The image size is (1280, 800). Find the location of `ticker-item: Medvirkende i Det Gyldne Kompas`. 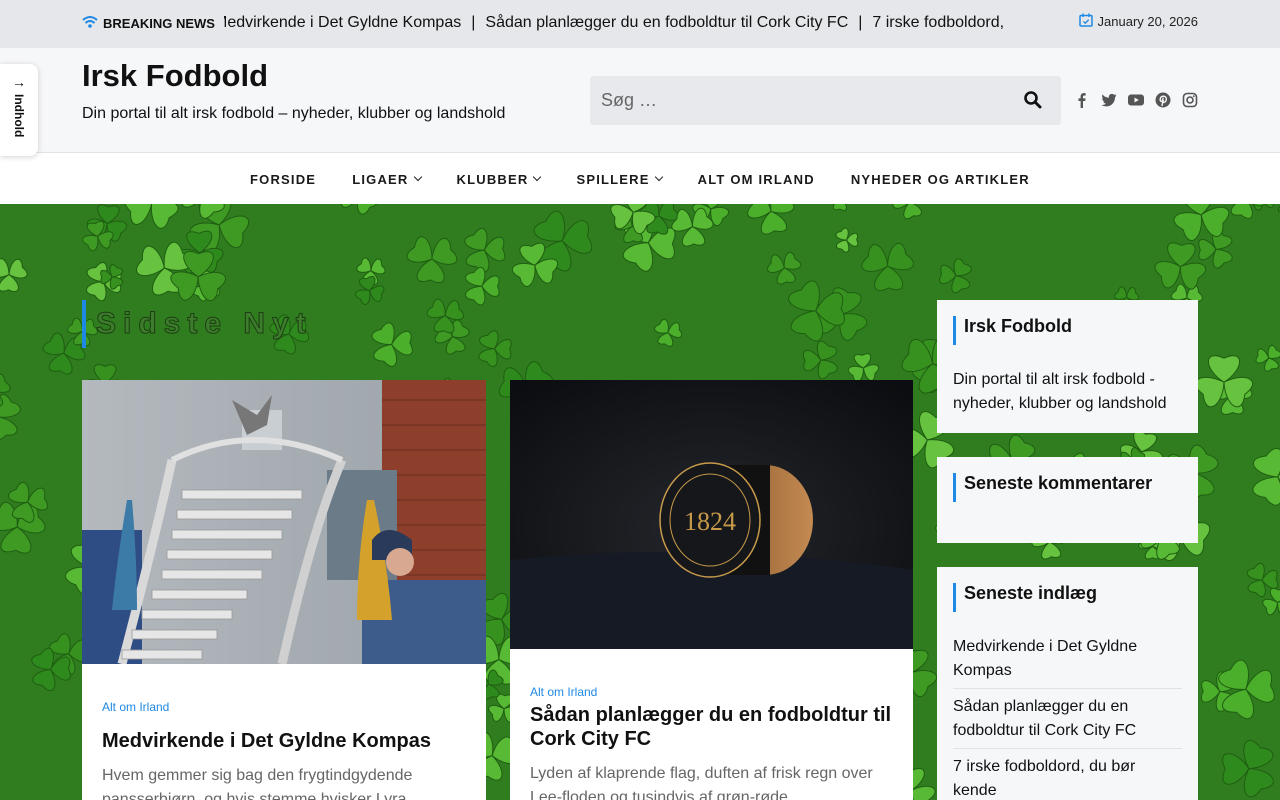

ticker-item: Medvirkende i Det Gyldne Kompas is located at coordinates (342, 22).